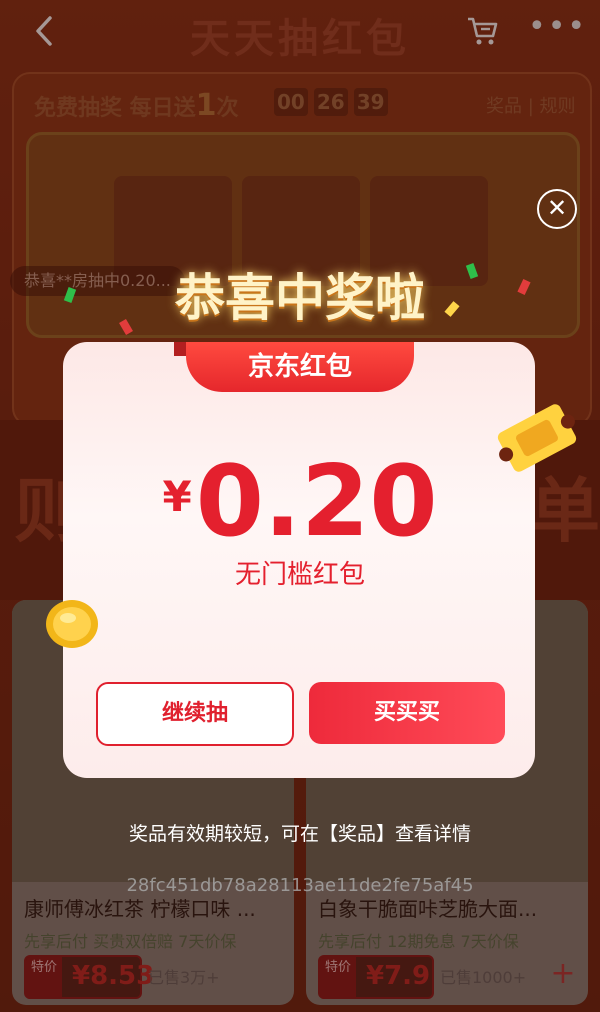  I want to click on validity-note: 奖品有效期较短，可在【奖品】查看详情, so click(299, 834).